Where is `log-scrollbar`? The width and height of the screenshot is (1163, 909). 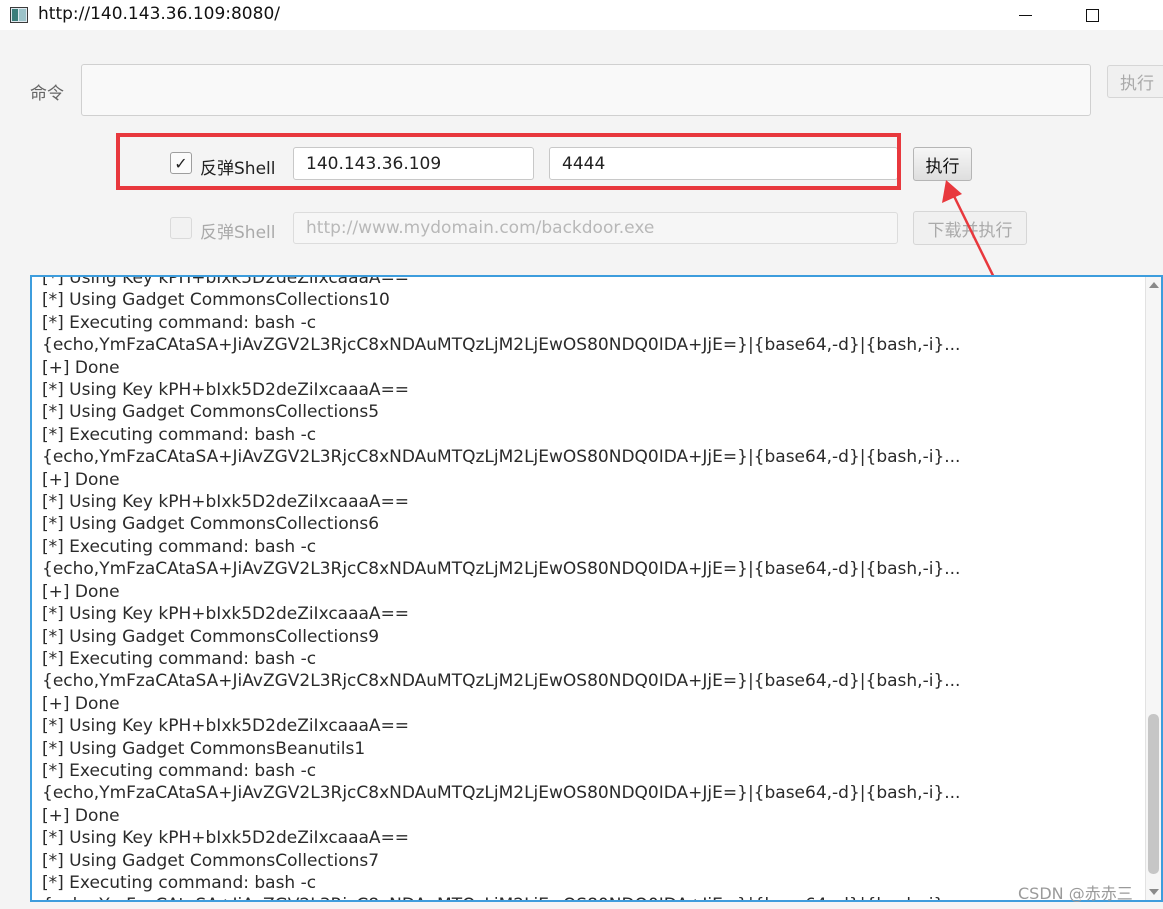 log-scrollbar is located at coordinates (1153, 588).